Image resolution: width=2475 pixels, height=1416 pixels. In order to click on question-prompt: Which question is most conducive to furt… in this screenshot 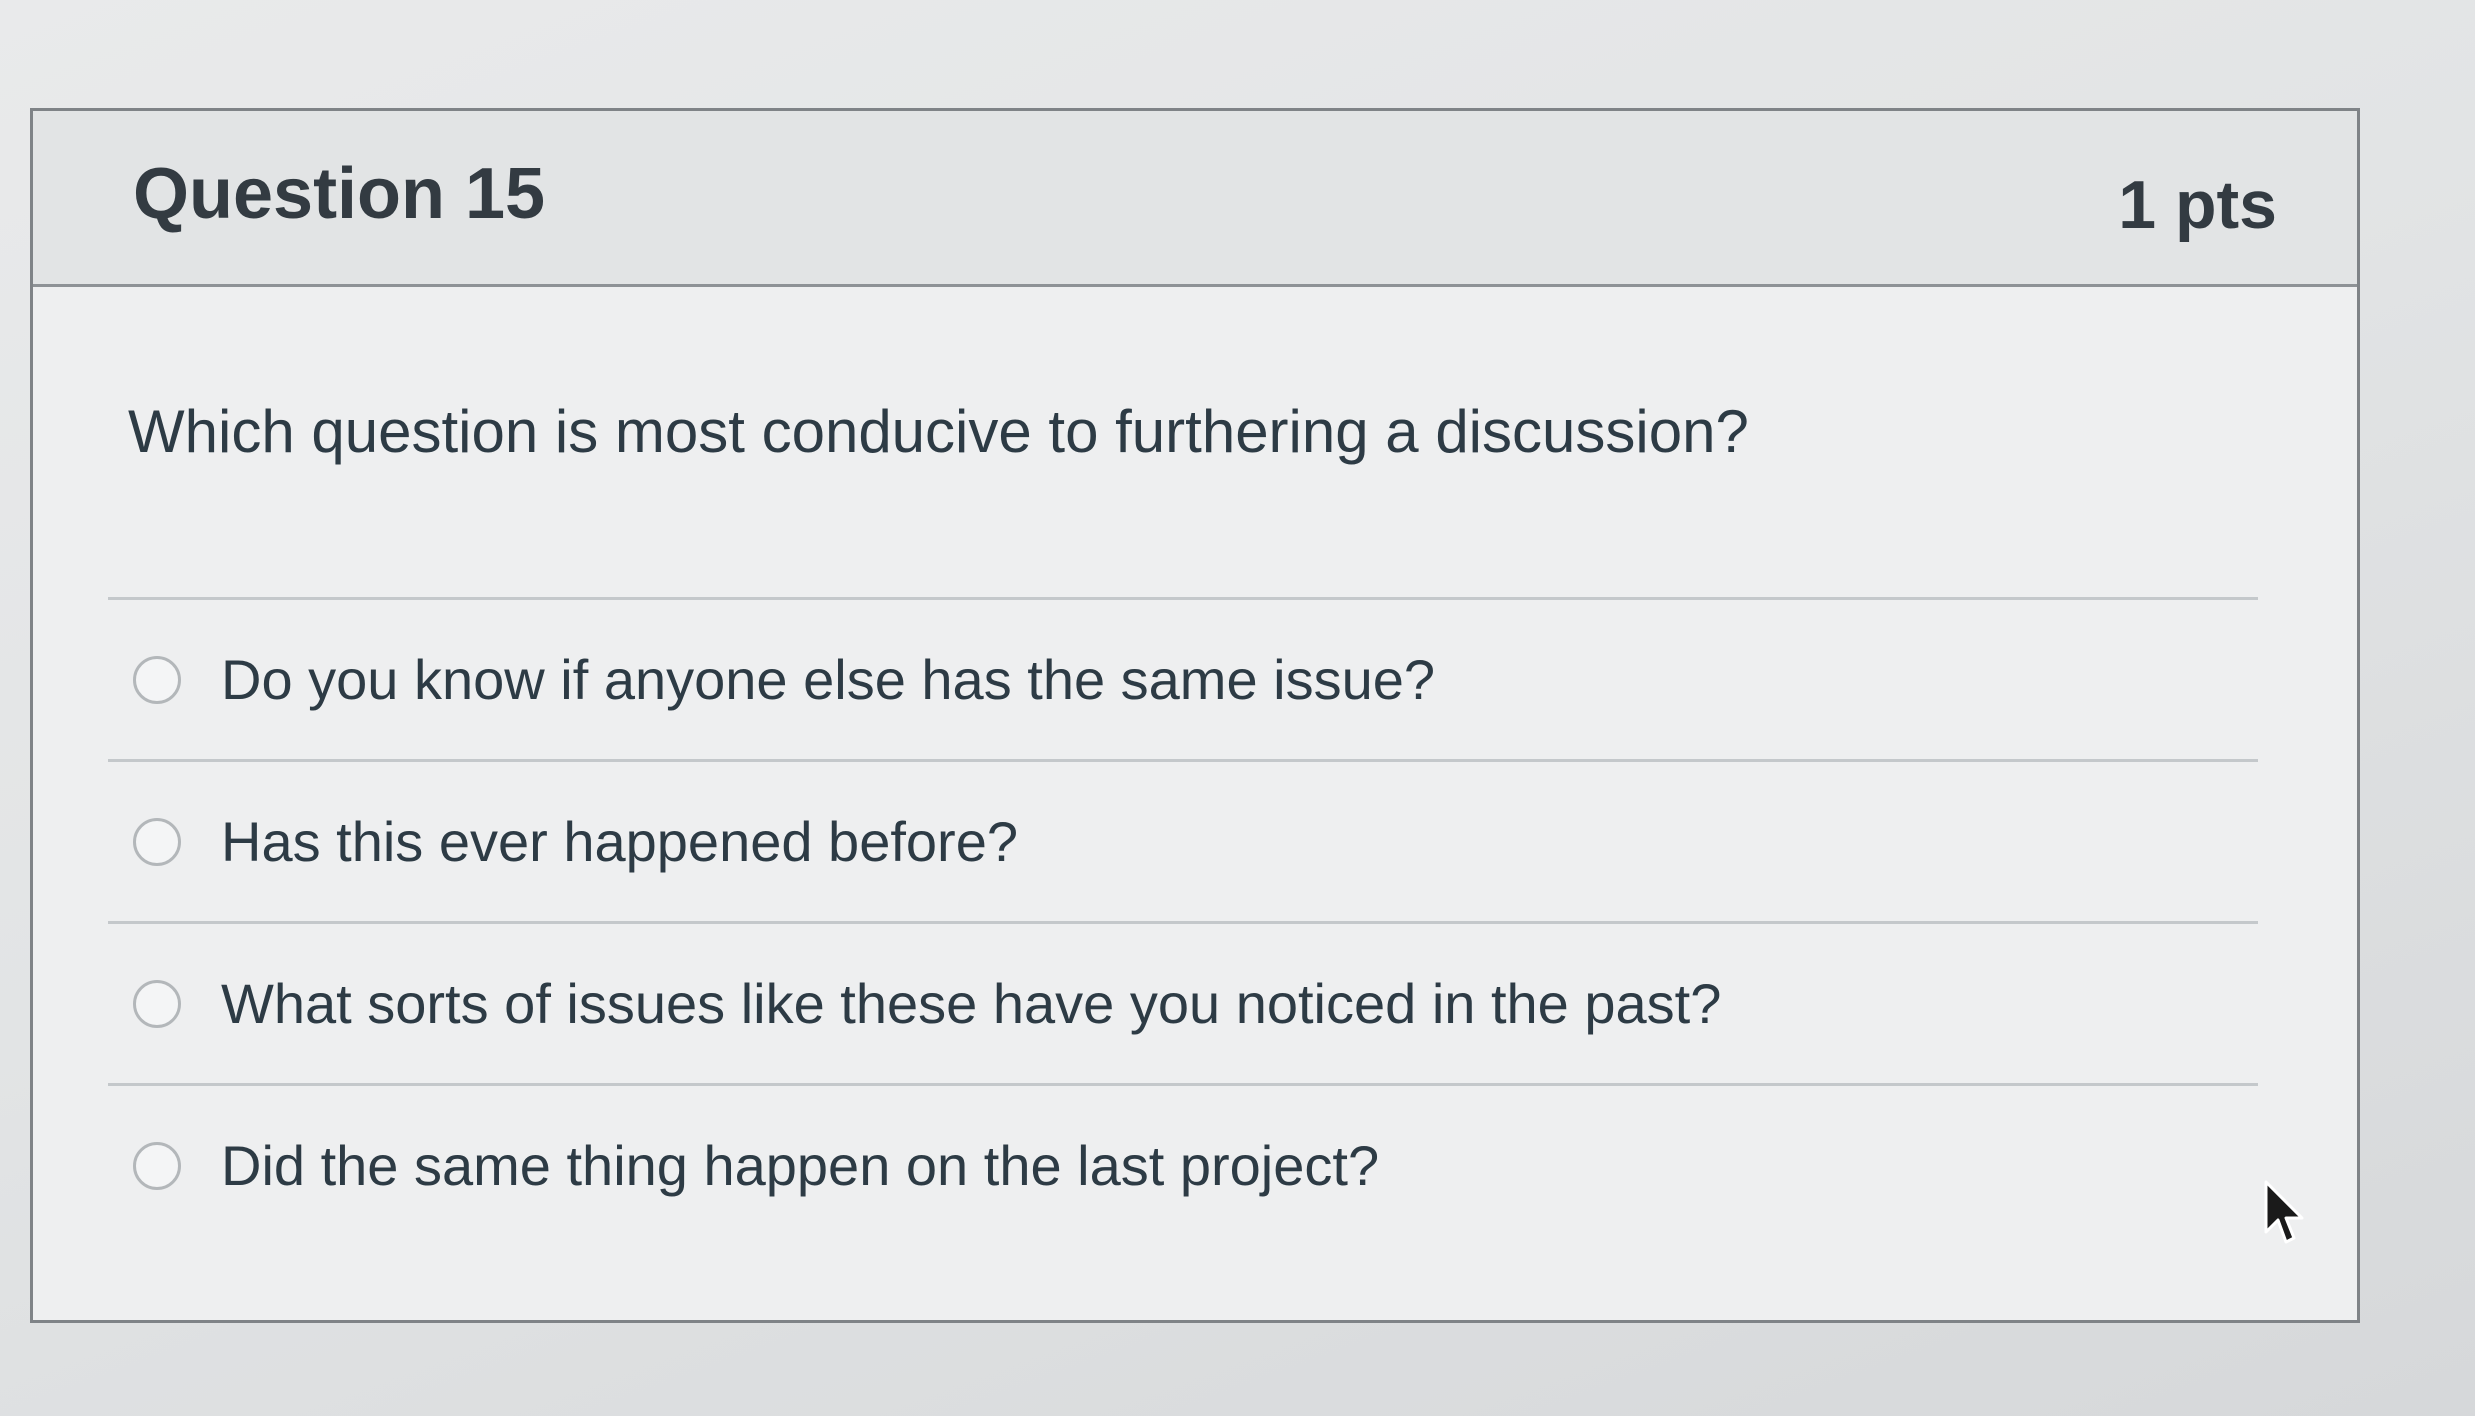, I will do `click(938, 431)`.